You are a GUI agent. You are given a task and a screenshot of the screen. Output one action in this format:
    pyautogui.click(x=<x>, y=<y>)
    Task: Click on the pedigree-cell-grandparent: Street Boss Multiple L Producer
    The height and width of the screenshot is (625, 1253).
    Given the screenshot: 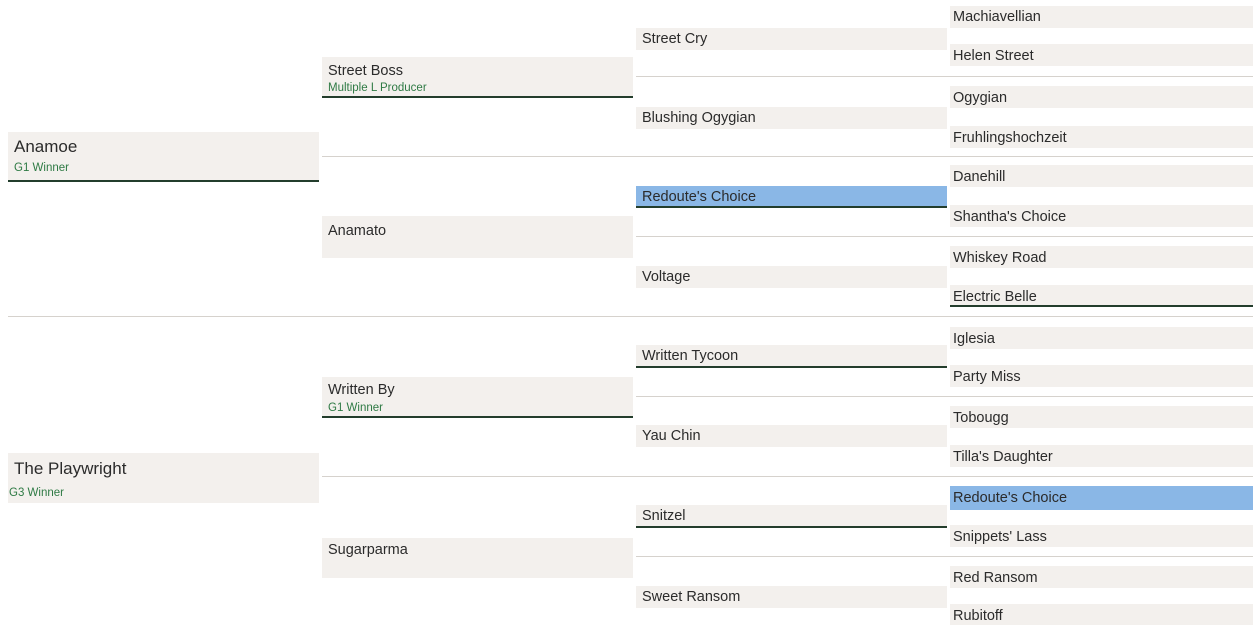 What is the action you would take?
    pyautogui.click(x=477, y=77)
    